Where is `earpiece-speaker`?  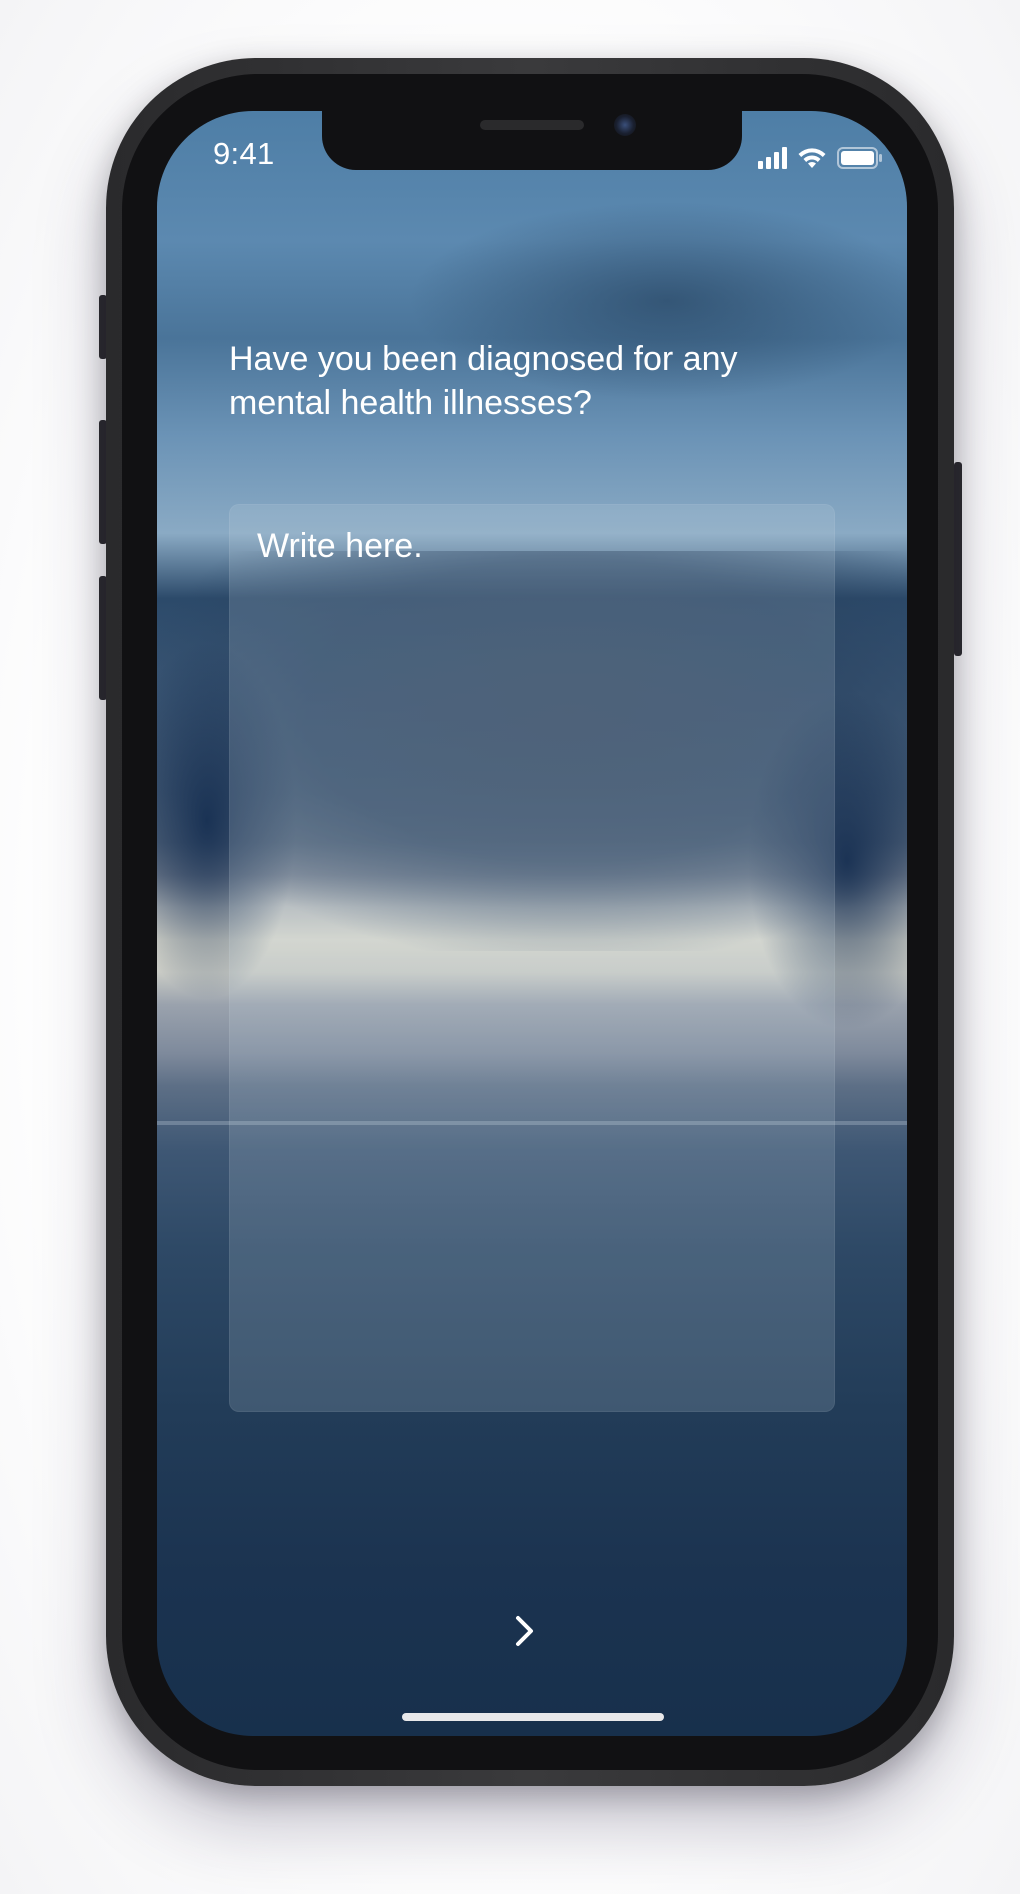
earpiece-speaker is located at coordinates (532, 125).